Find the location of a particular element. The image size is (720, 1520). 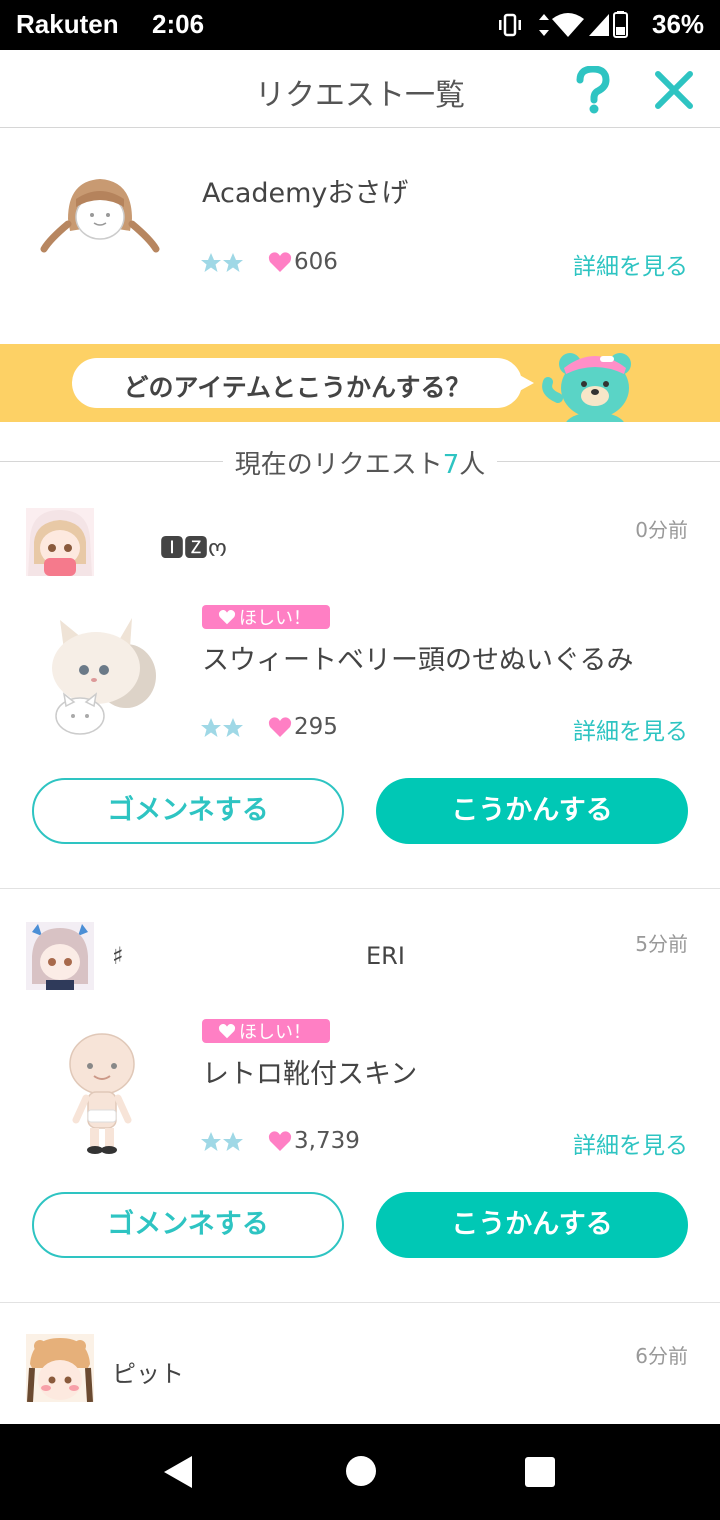

requested-item-summary: Academyおさげ 606 詳細を見る is located at coordinates (360, 236).